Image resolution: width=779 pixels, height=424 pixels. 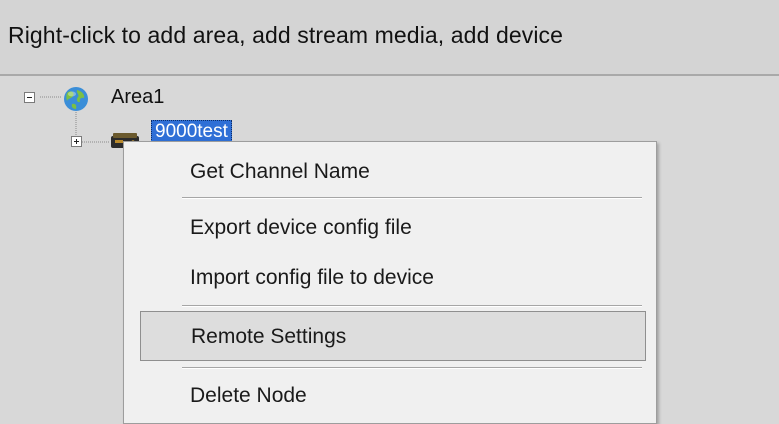 I want to click on menu-item-export-config: Export device config file, so click(x=393, y=227).